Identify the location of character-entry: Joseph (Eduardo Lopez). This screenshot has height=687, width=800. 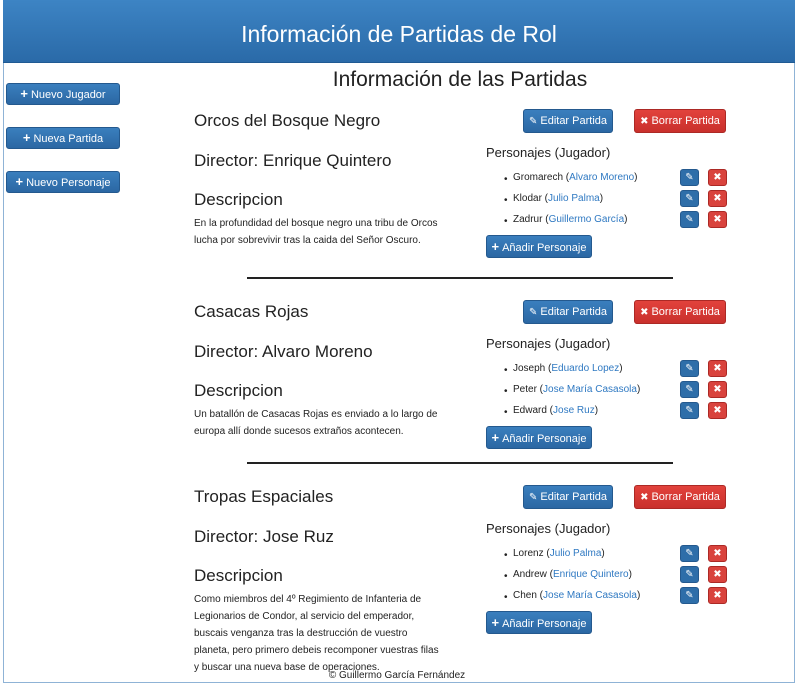
(568, 368).